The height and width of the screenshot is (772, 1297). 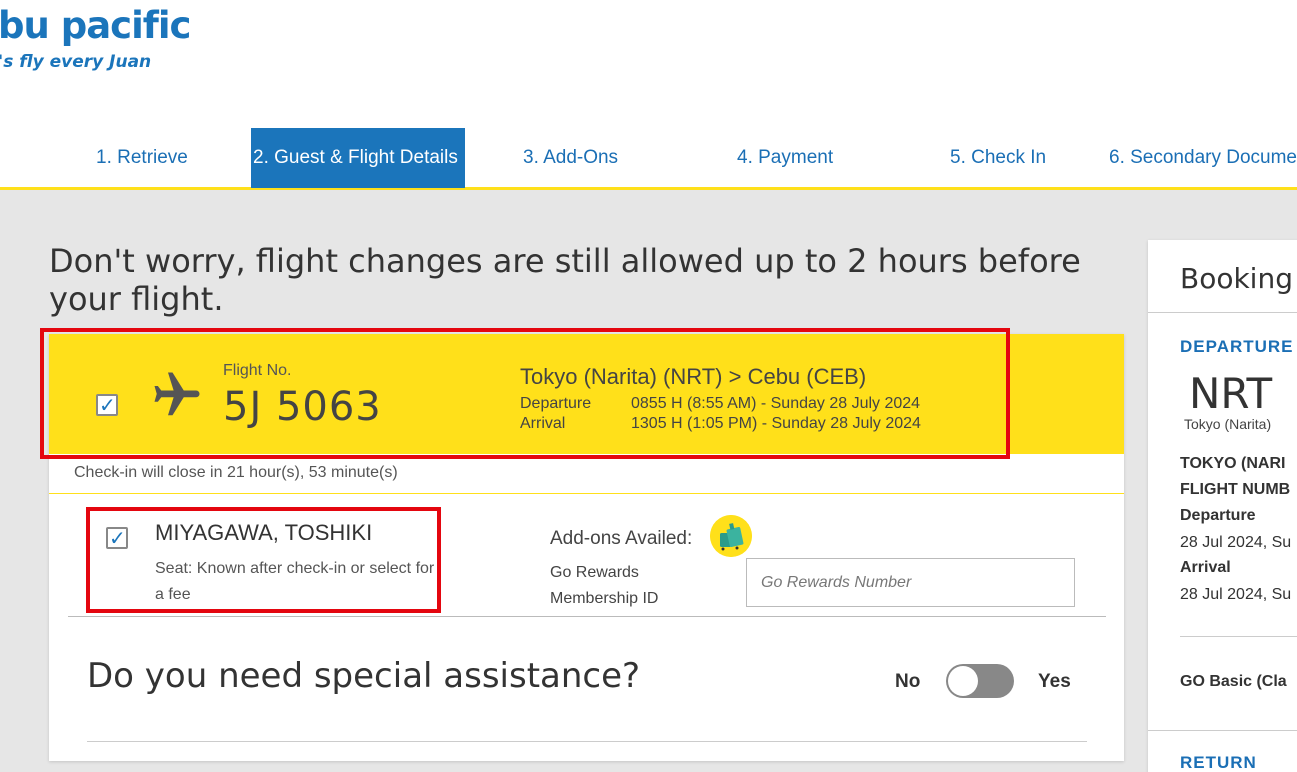 What do you see at coordinates (1205, 567) in the screenshot?
I see `summary-arrival-label: Arrival` at bounding box center [1205, 567].